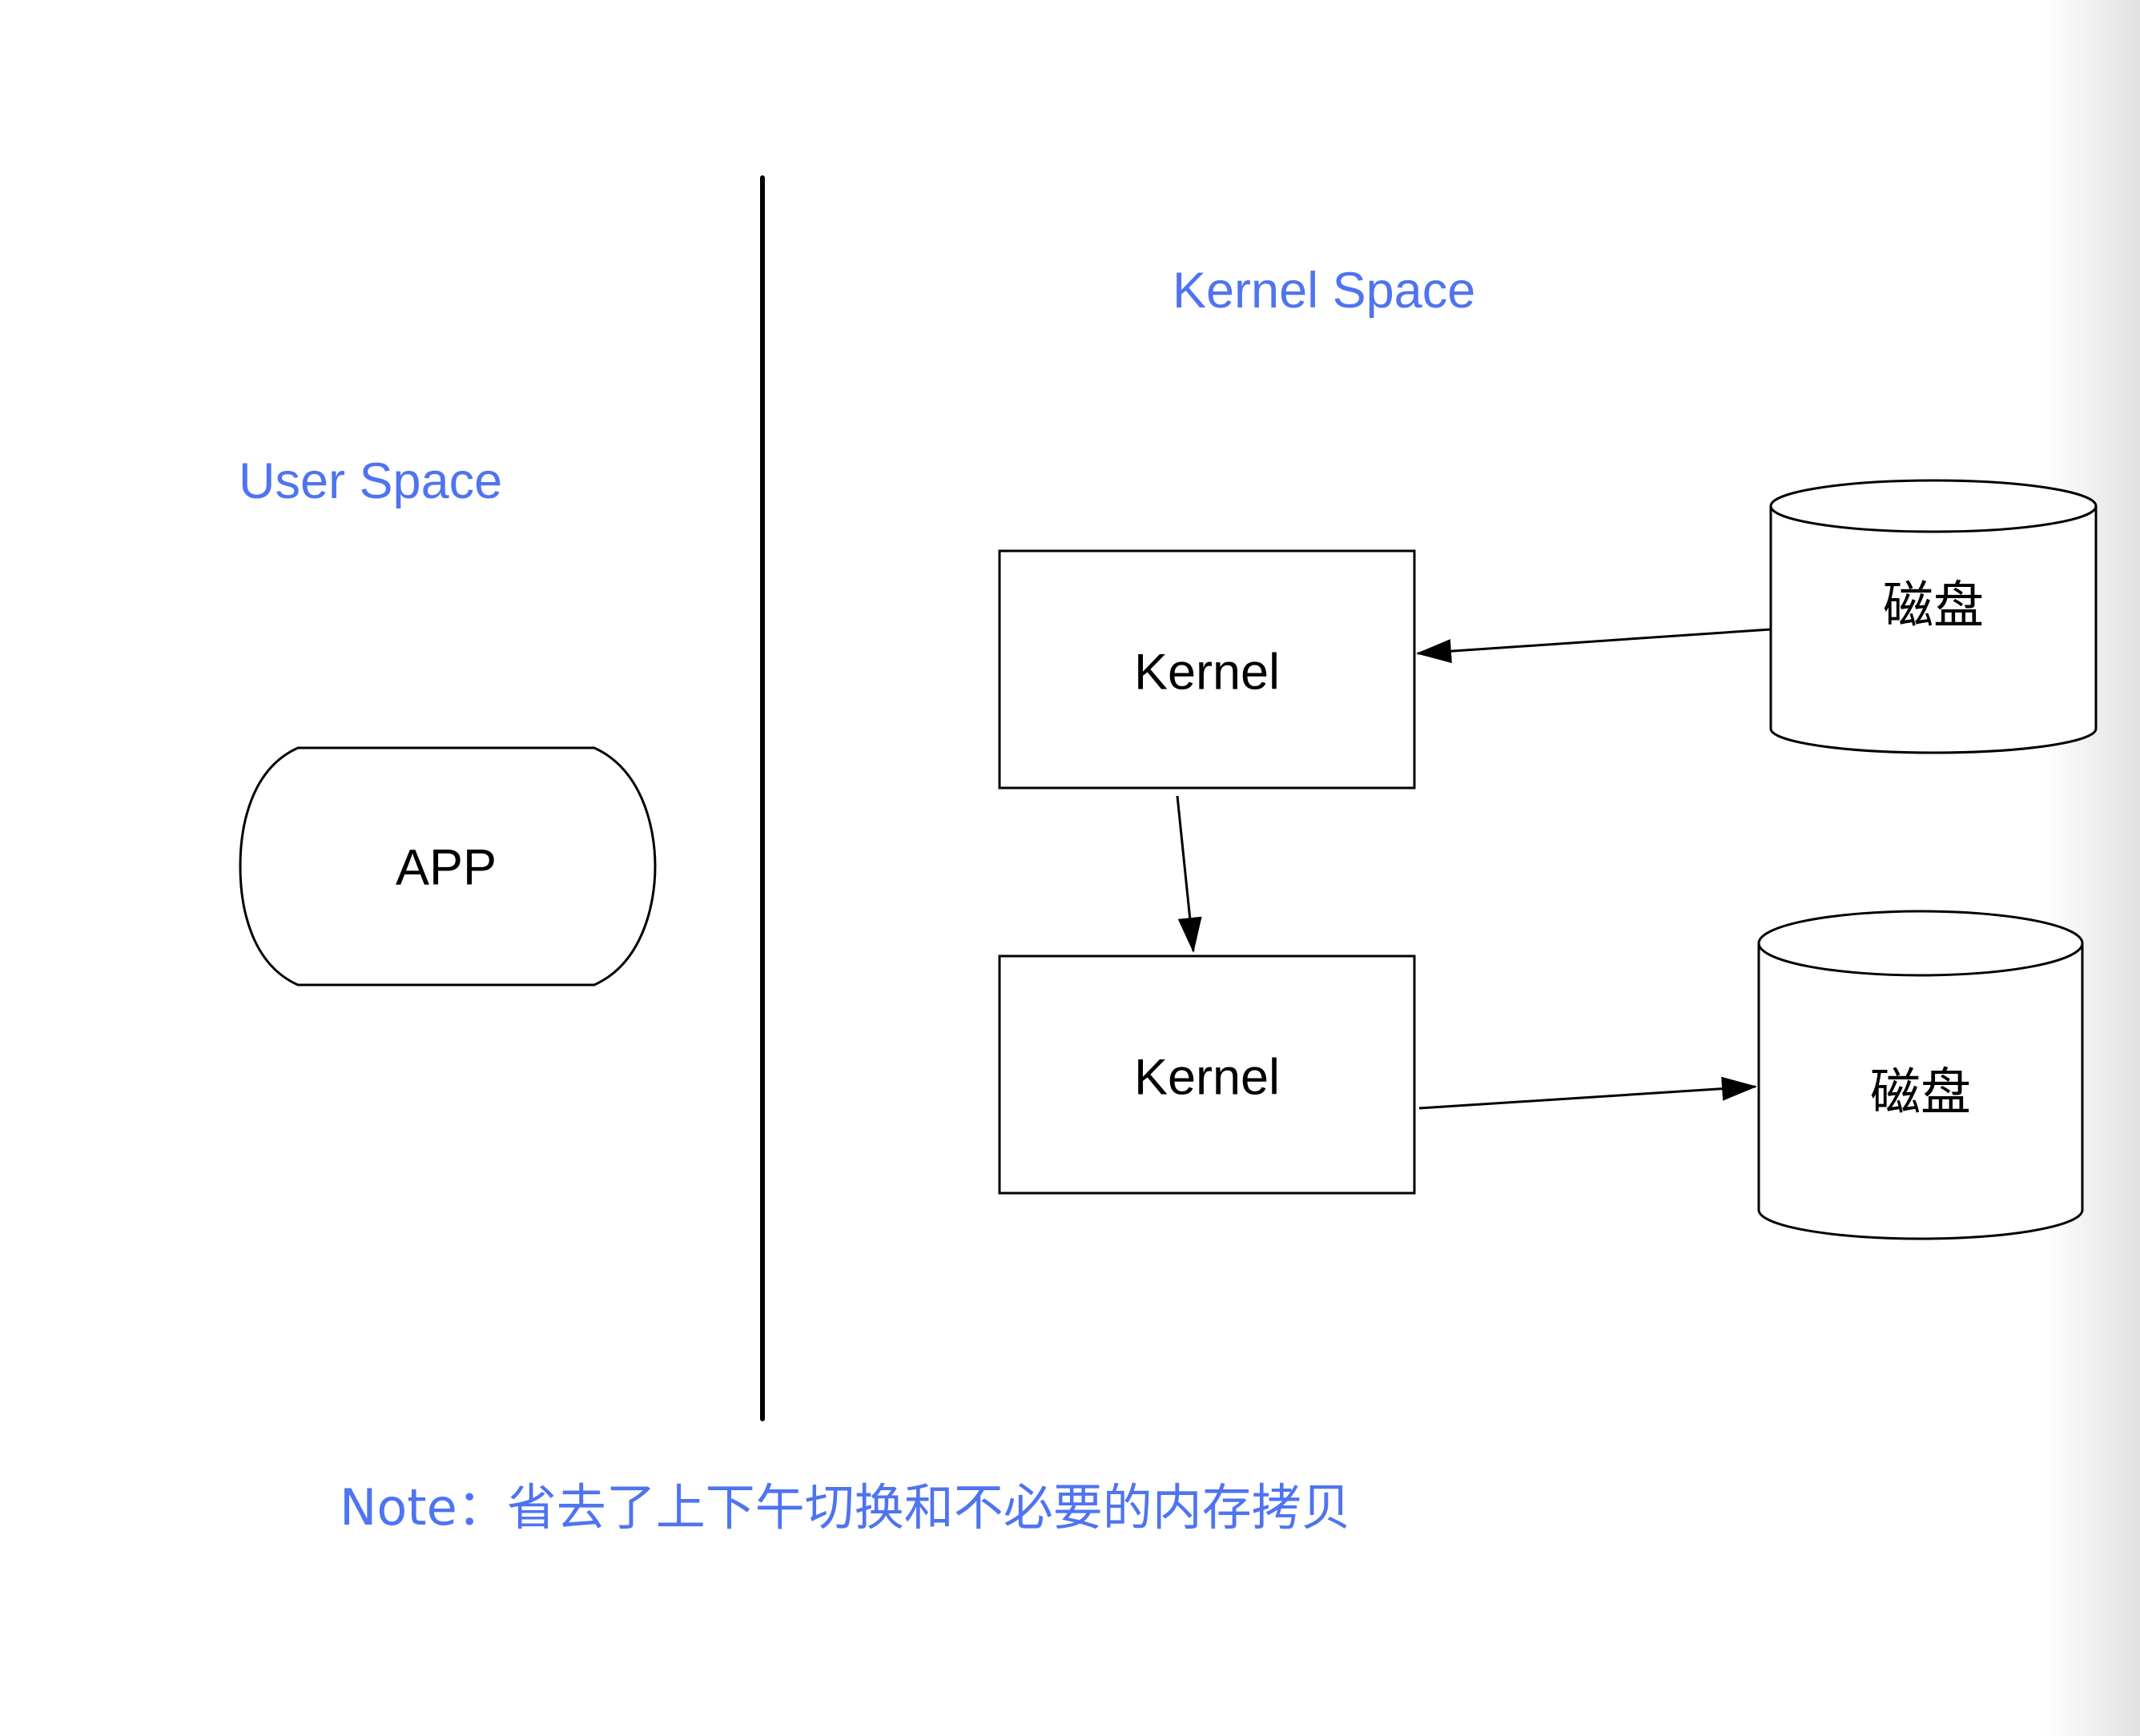  What do you see at coordinates (1325, 291) in the screenshot?
I see `kernel-space-label: Kernel Space` at bounding box center [1325, 291].